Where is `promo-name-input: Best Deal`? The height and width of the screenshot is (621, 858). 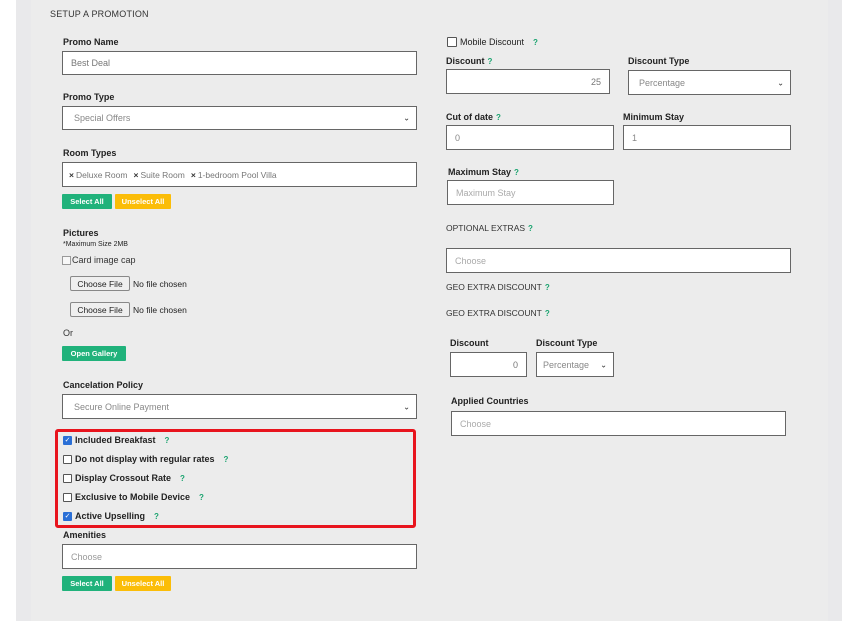
promo-name-input: Best Deal is located at coordinates (239, 63).